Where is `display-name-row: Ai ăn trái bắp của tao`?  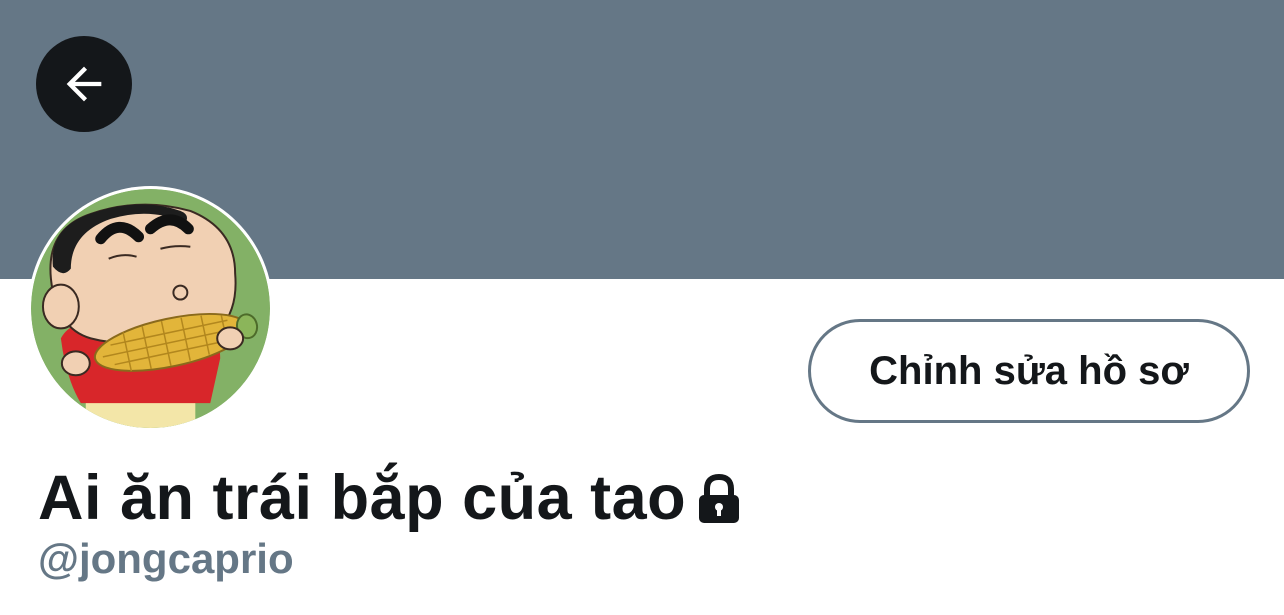
display-name-row: Ai ăn trái bắp của tao is located at coordinates (390, 498).